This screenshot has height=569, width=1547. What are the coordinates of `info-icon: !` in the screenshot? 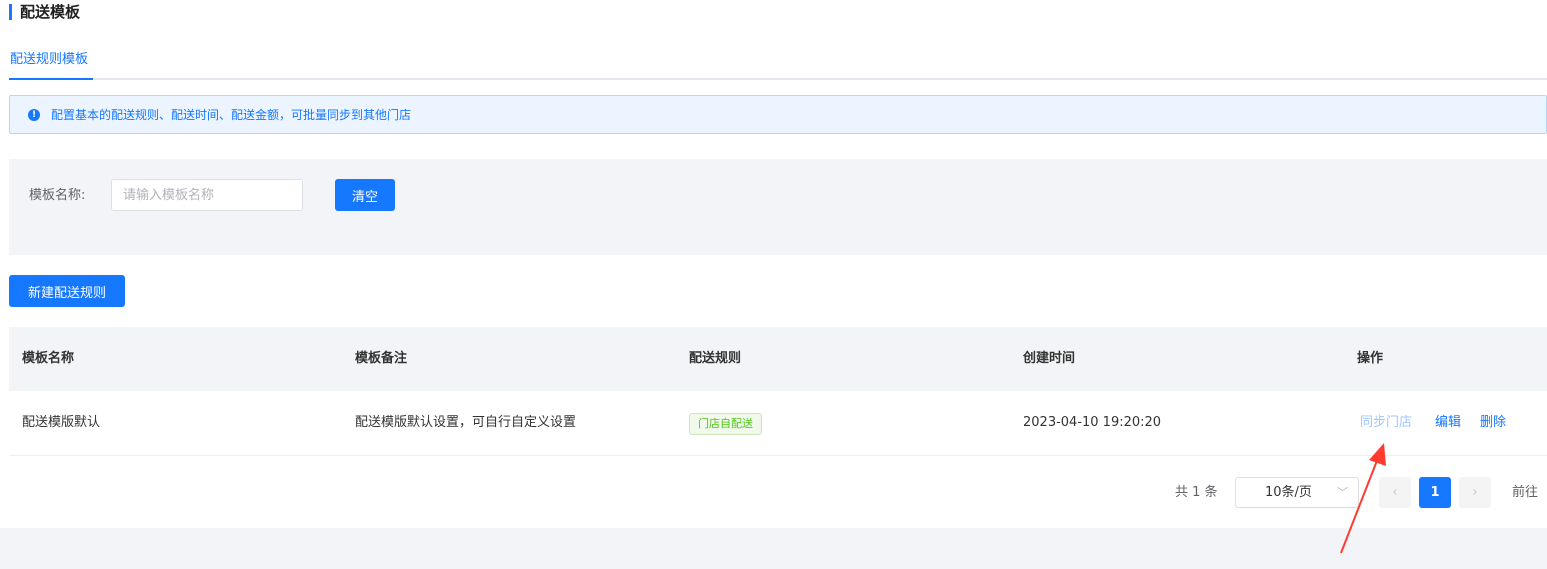 It's located at (34, 114).